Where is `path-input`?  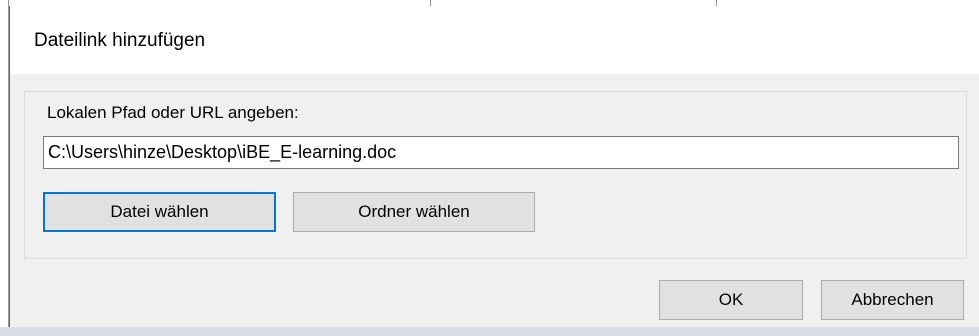 path-input is located at coordinates (501, 152).